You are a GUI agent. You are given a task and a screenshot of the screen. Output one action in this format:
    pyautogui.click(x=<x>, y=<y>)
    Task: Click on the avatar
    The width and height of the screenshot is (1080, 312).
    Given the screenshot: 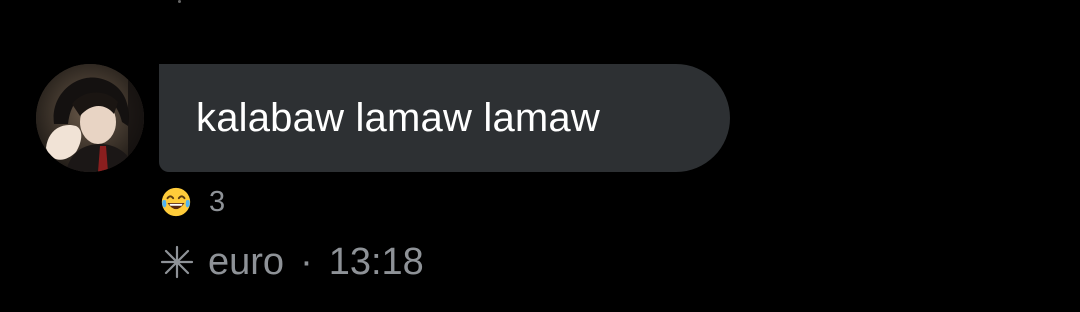 What is the action you would take?
    pyautogui.click(x=90, y=118)
    